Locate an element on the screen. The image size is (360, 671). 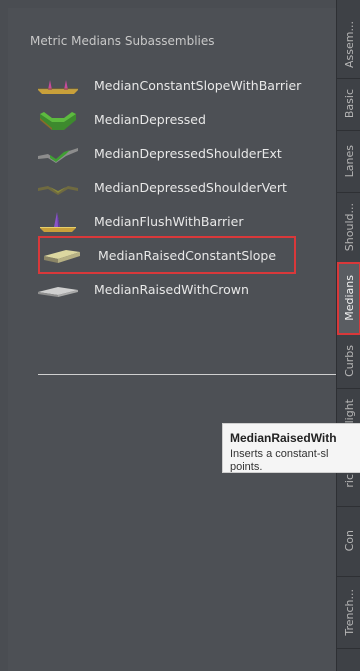
tab-medians: Medians is located at coordinates (348, 298).